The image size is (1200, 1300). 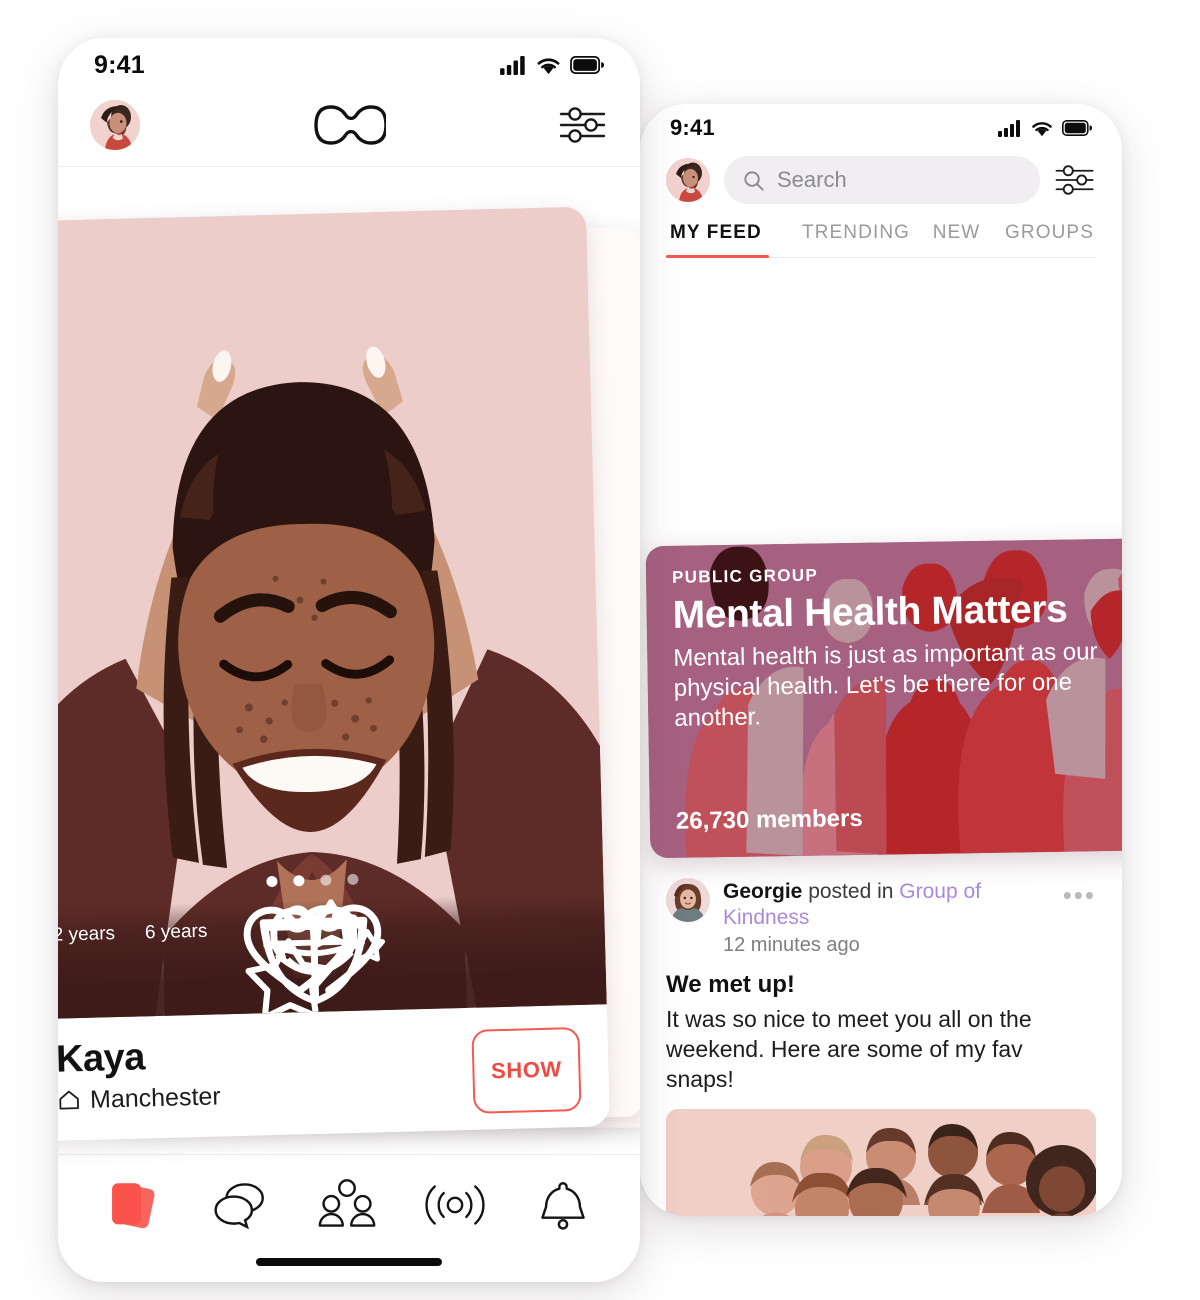 I want to click on tab-new: NEW, so click(x=956, y=239).